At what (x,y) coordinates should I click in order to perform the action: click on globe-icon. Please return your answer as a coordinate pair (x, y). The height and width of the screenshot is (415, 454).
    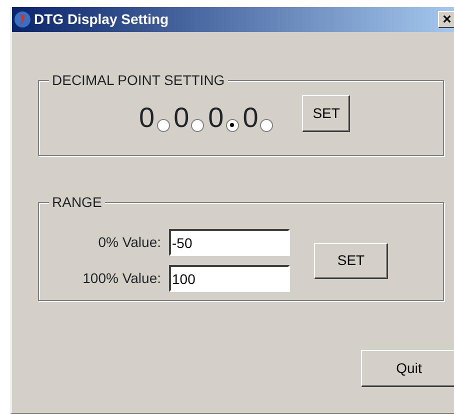
    Looking at the image, I should click on (22, 19).